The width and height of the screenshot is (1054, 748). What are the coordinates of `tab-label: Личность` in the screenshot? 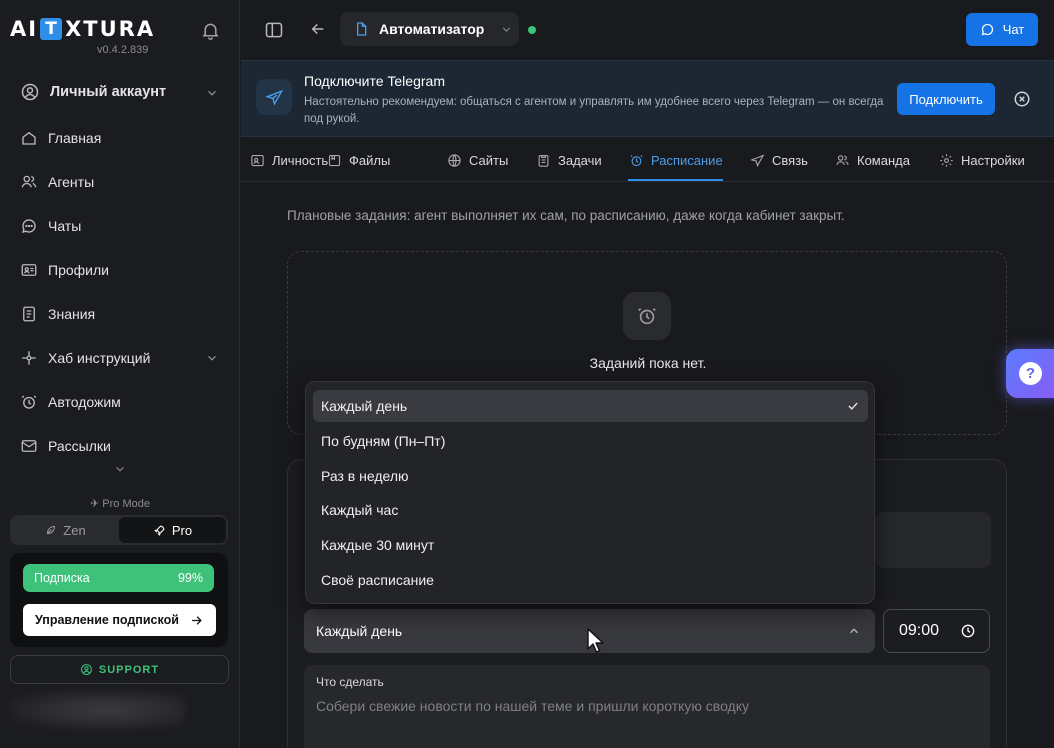 It's located at (300, 160).